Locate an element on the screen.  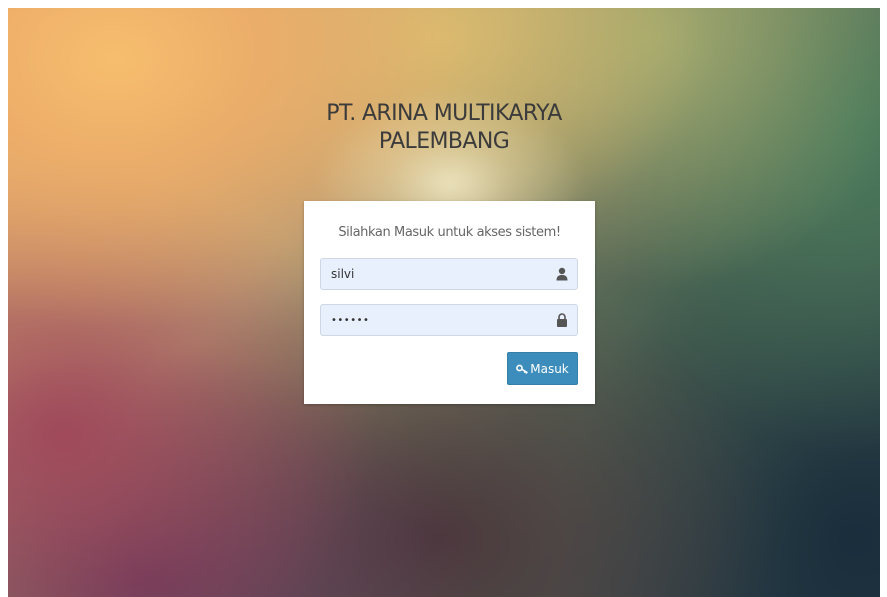
user-icon is located at coordinates (562, 274).